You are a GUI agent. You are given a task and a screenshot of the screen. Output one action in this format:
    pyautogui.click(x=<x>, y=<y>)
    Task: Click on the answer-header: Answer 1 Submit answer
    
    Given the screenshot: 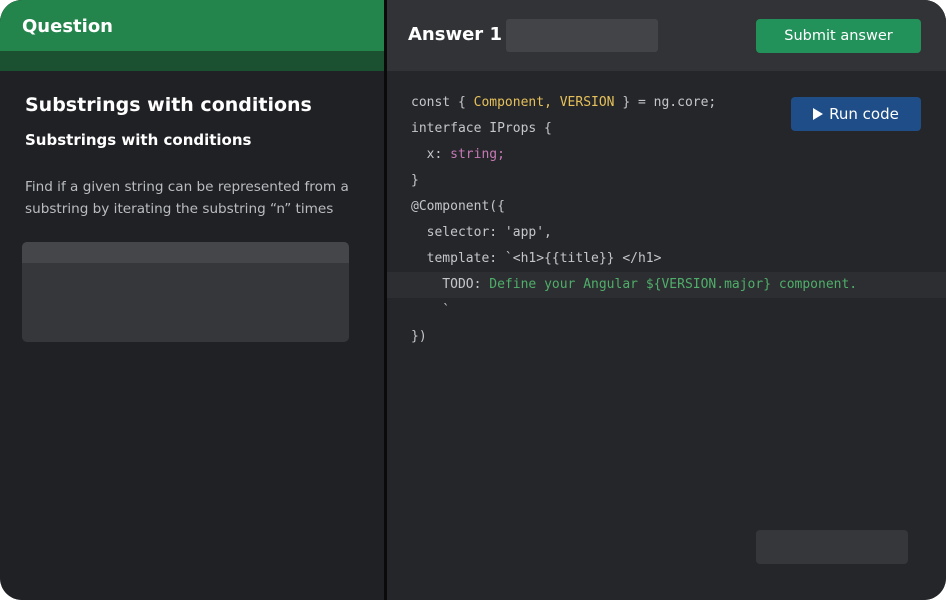 What is the action you would take?
    pyautogui.click(x=666, y=35)
    